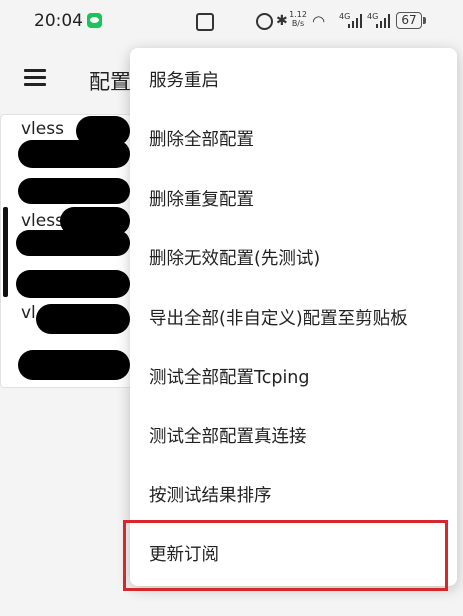 This screenshot has width=463, height=616. Describe the element at coordinates (231, 22) in the screenshot. I see `status-bar: 20:04 ✱ 1.12 B/s ◠ 4G 4G 67` at that location.